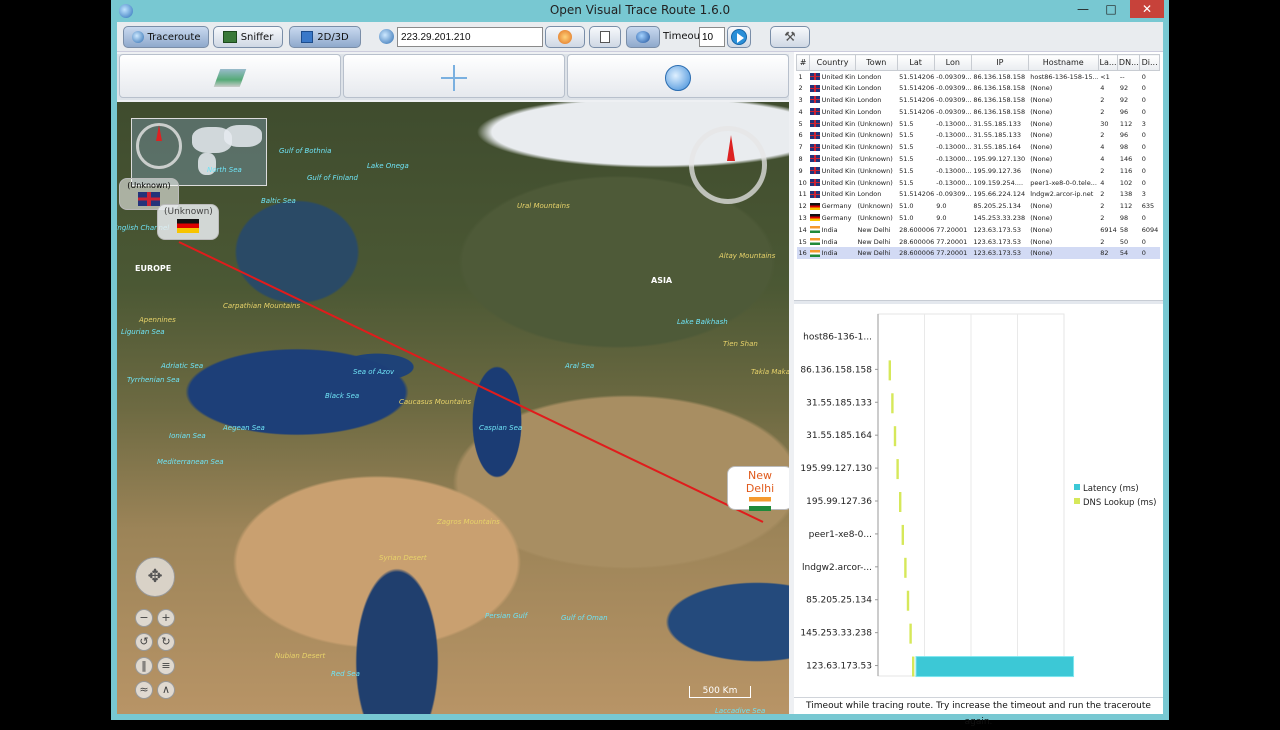 The width and height of the screenshot is (1280, 730). Describe the element at coordinates (739, 37) in the screenshot. I see `start-trace-button` at that location.